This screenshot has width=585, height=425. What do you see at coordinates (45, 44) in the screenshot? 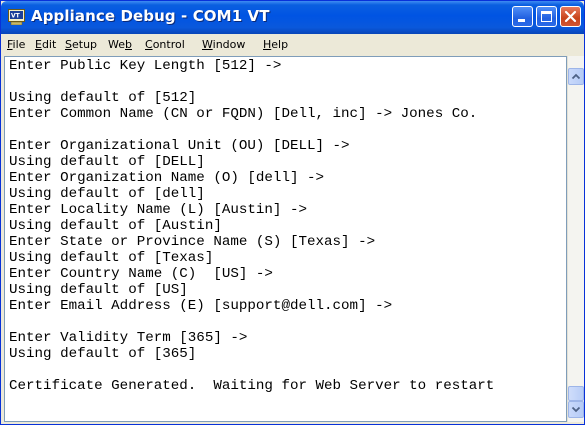
I see `menu-edit: Edit` at bounding box center [45, 44].